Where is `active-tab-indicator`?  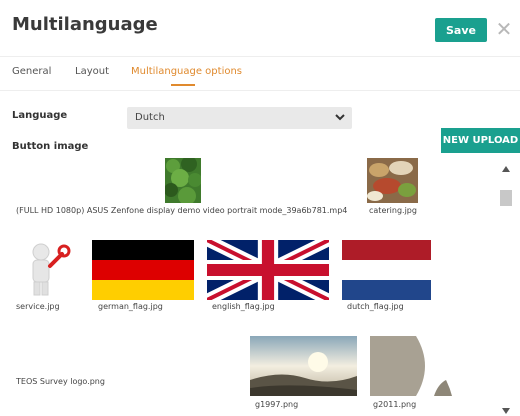 active-tab-indicator is located at coordinates (183, 85).